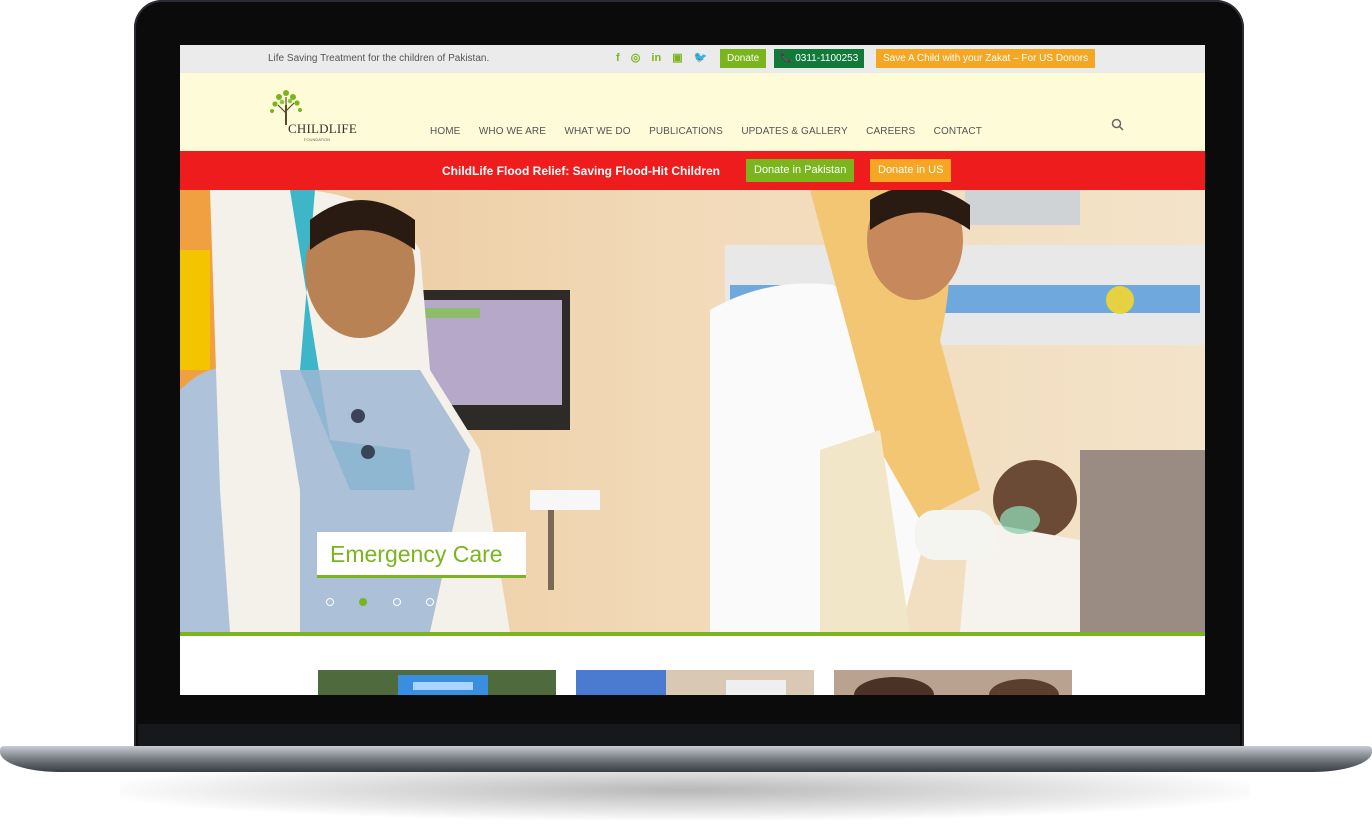 The height and width of the screenshot is (832, 1372). What do you see at coordinates (800, 170) in the screenshot?
I see `donate-pakistan-button: Donate in Pakistan` at bounding box center [800, 170].